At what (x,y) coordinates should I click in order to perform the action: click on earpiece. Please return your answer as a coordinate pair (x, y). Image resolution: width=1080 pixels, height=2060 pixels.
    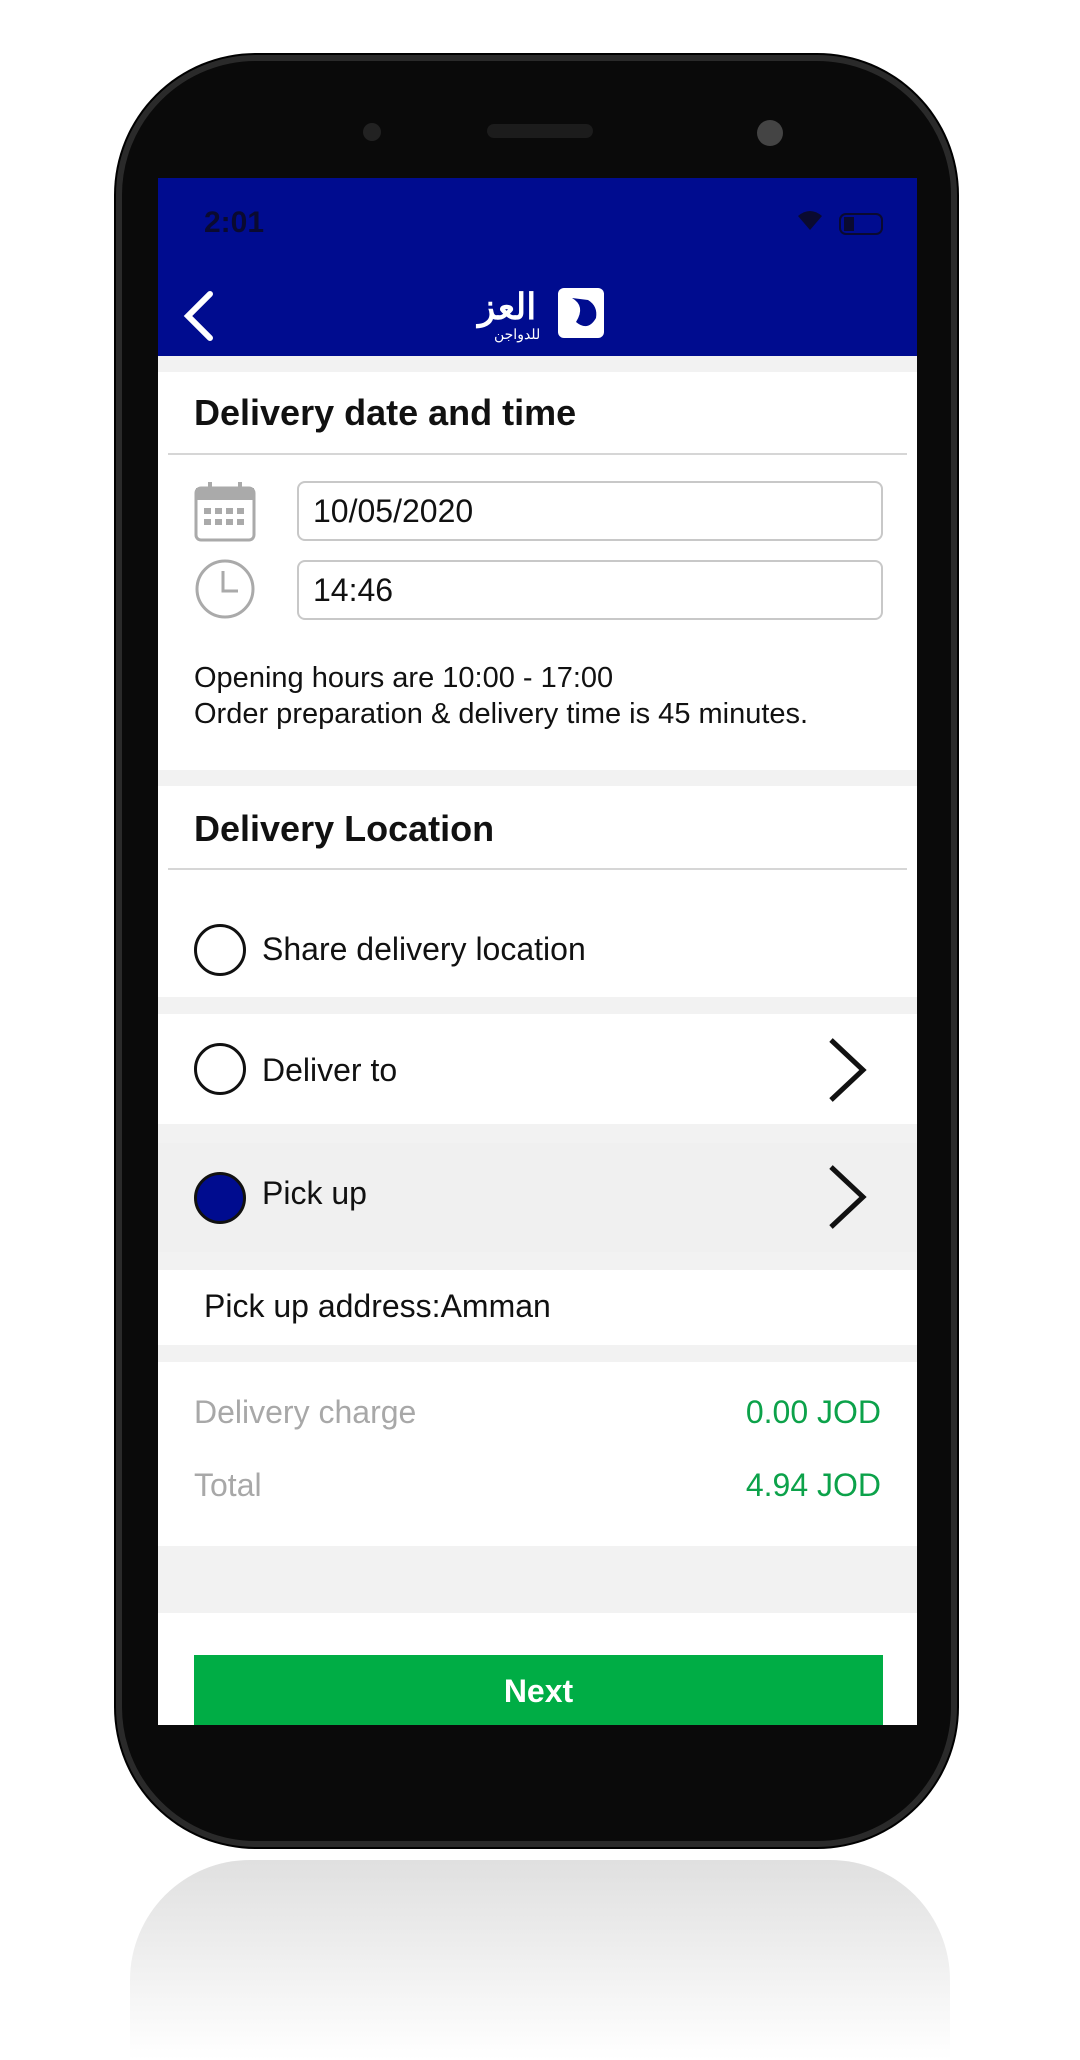
    Looking at the image, I should click on (540, 131).